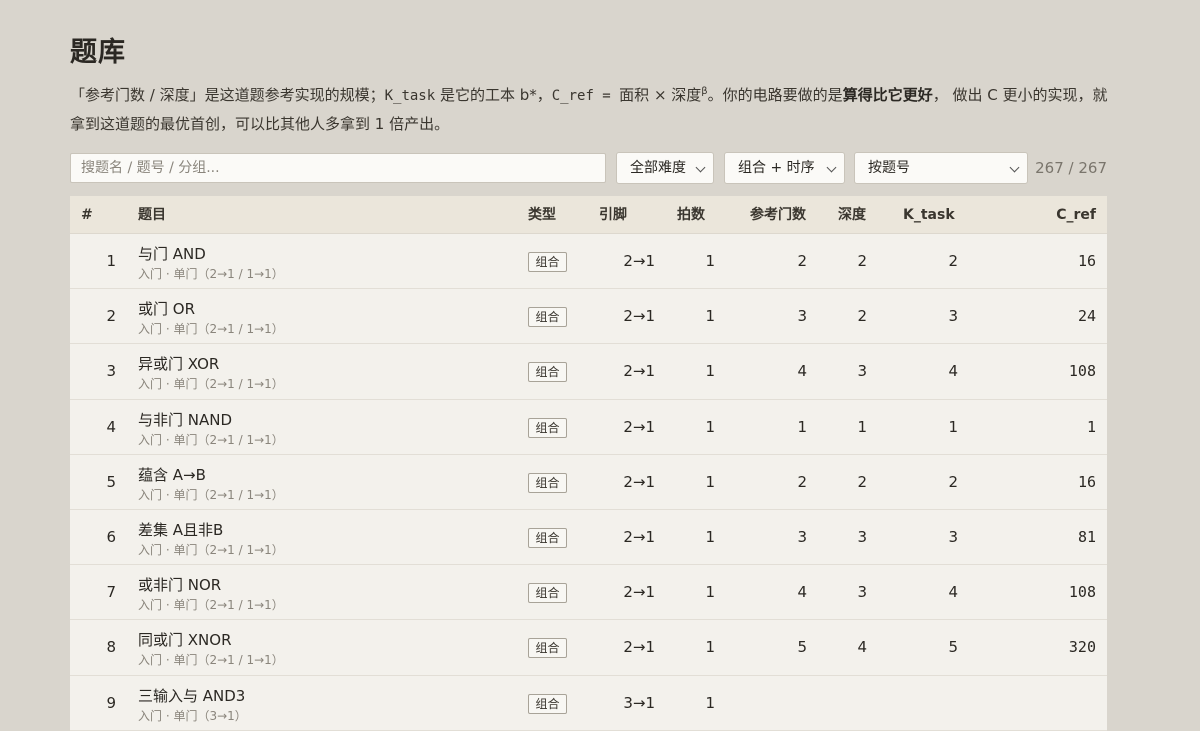 This screenshot has height=731, width=1200. I want to click on problem-name: 差集 A且非B, so click(180, 529).